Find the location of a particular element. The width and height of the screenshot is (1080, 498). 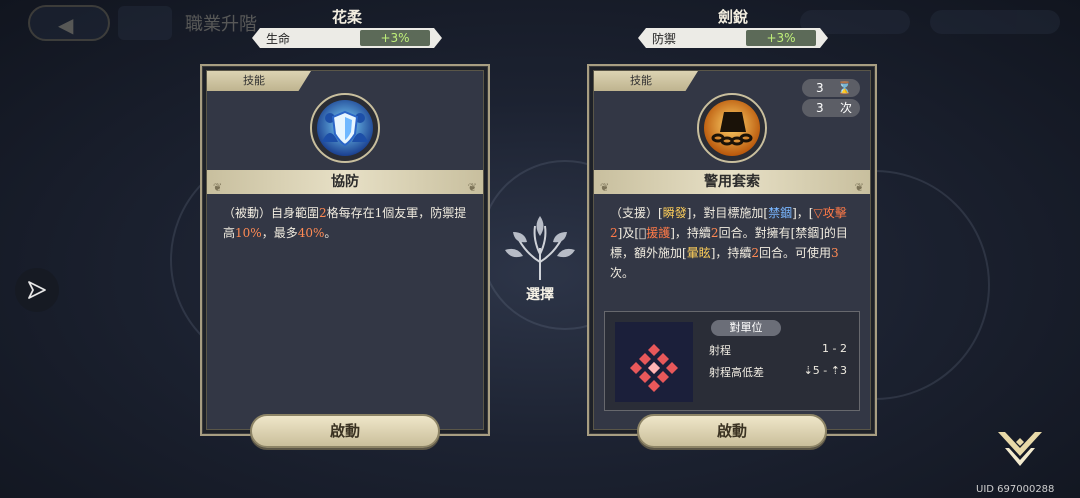

skill-name: 警用套索 is located at coordinates (732, 182).